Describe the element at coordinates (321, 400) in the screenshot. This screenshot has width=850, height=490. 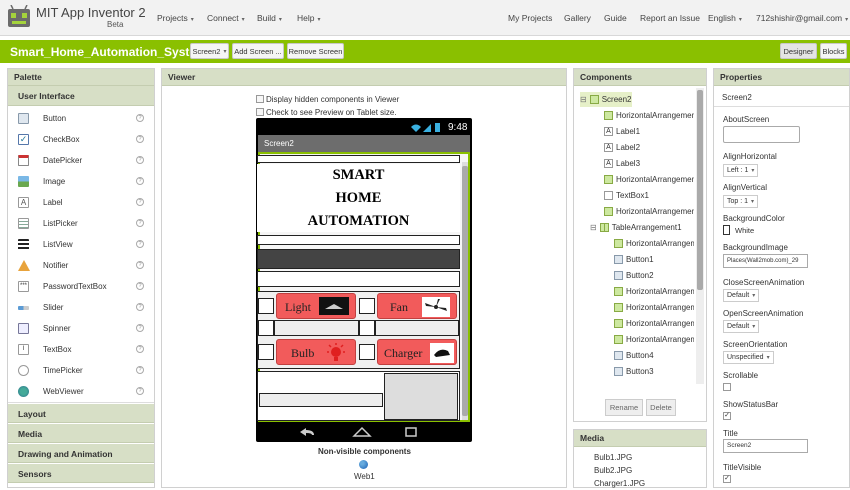
I see `button-placeholder` at that location.